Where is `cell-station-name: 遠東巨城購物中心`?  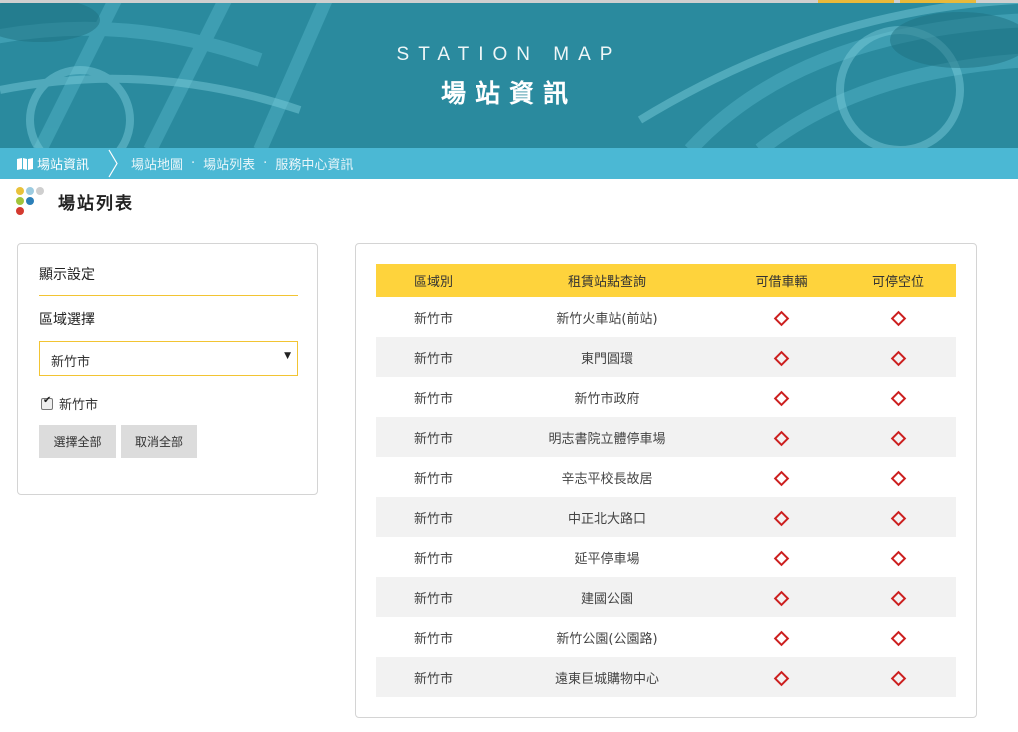 cell-station-name: 遠東巨城購物中心 is located at coordinates (607, 677).